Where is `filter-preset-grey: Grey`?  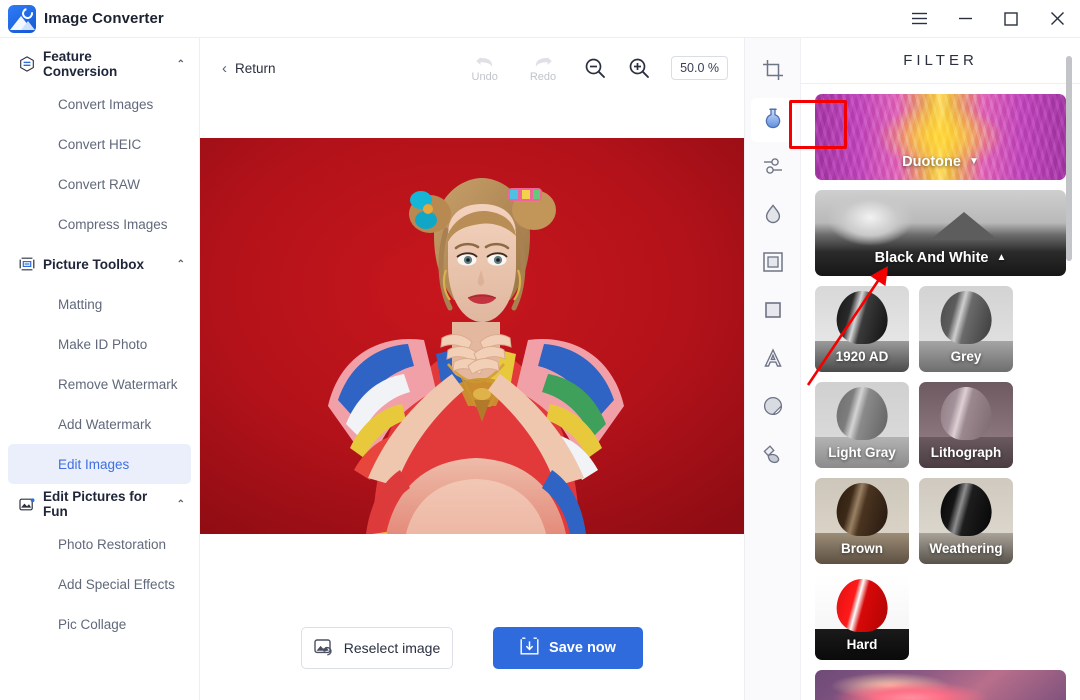 filter-preset-grey: Grey is located at coordinates (966, 329).